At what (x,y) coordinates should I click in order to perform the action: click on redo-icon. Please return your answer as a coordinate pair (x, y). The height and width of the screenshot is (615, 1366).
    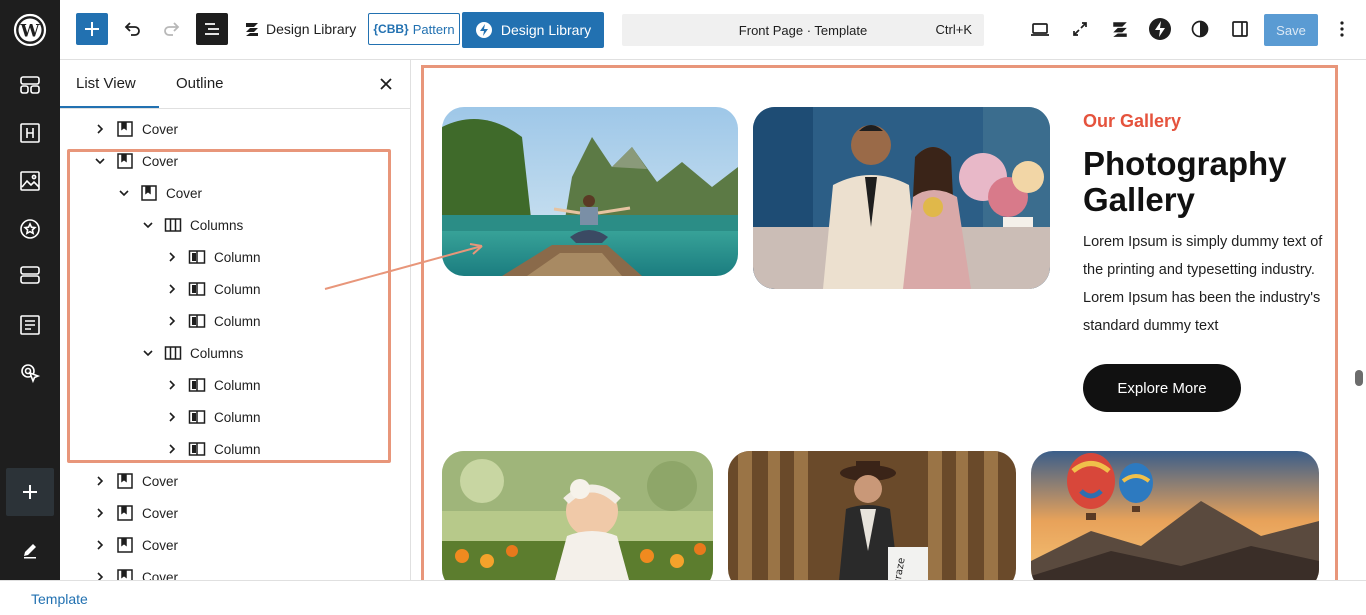
    Looking at the image, I should click on (172, 29).